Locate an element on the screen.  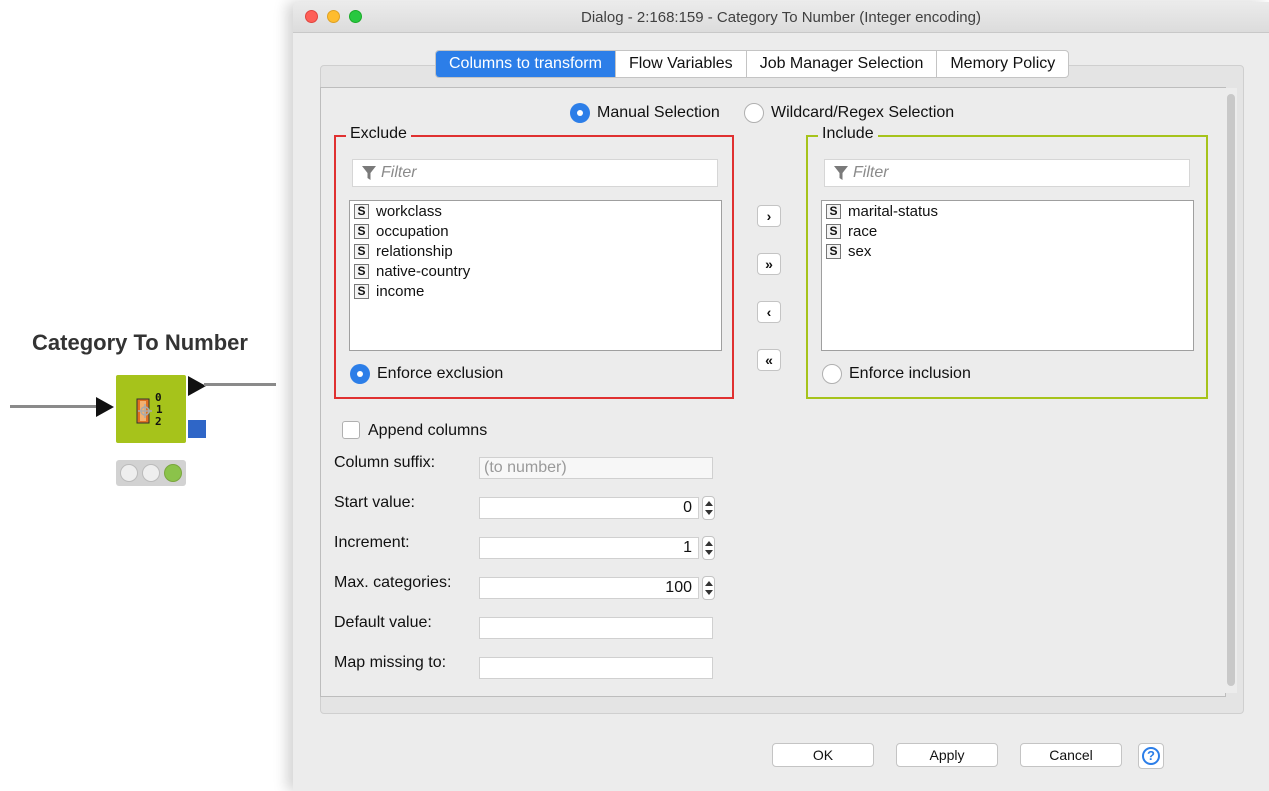
status-light-yellow is located at coordinates (151, 473).